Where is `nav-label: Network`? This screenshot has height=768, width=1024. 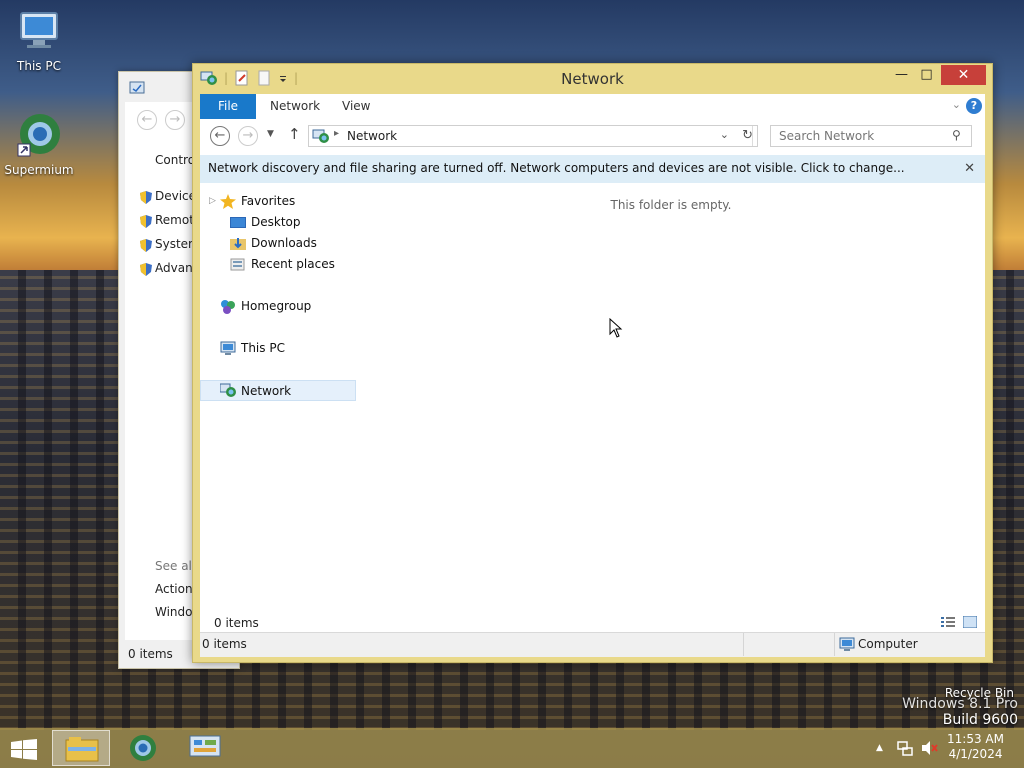 nav-label: Network is located at coordinates (266, 391).